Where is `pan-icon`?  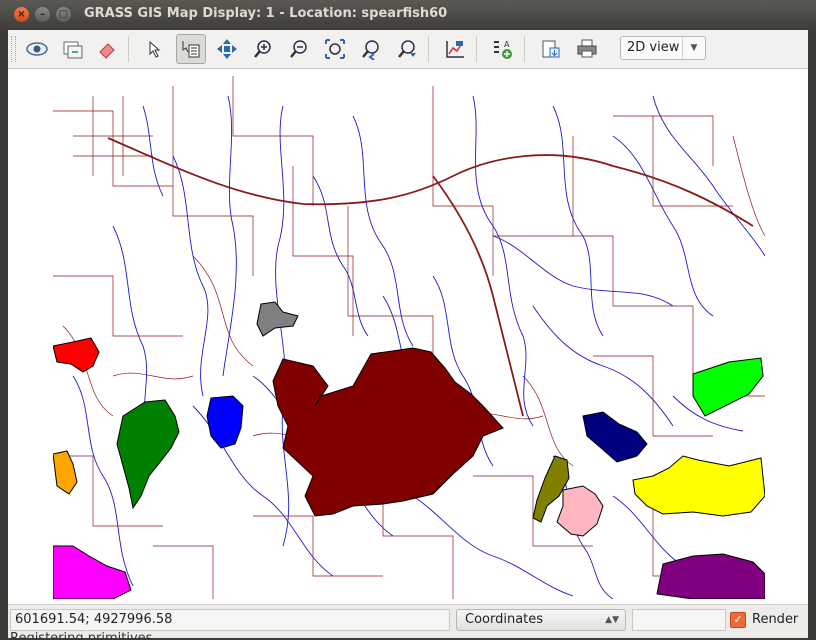
pan-icon is located at coordinates (227, 49).